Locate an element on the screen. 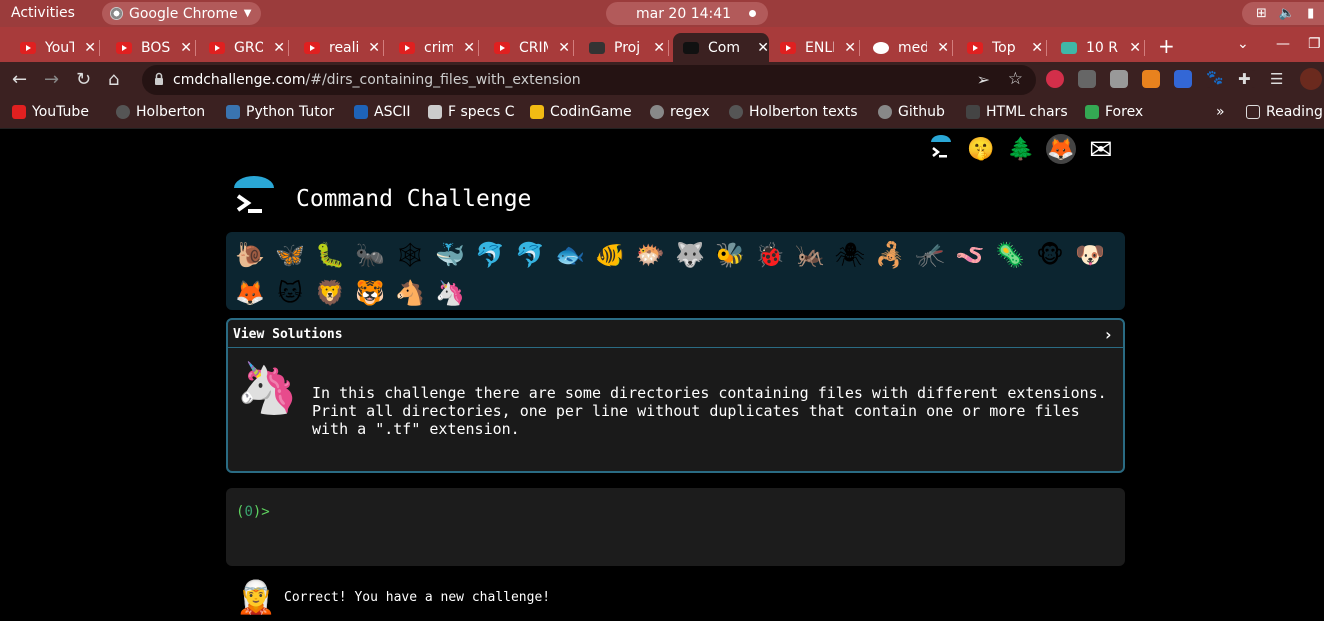 This screenshot has width=1324, height=621. challenge-emoji-icon: 🪱 is located at coordinates (970, 255).